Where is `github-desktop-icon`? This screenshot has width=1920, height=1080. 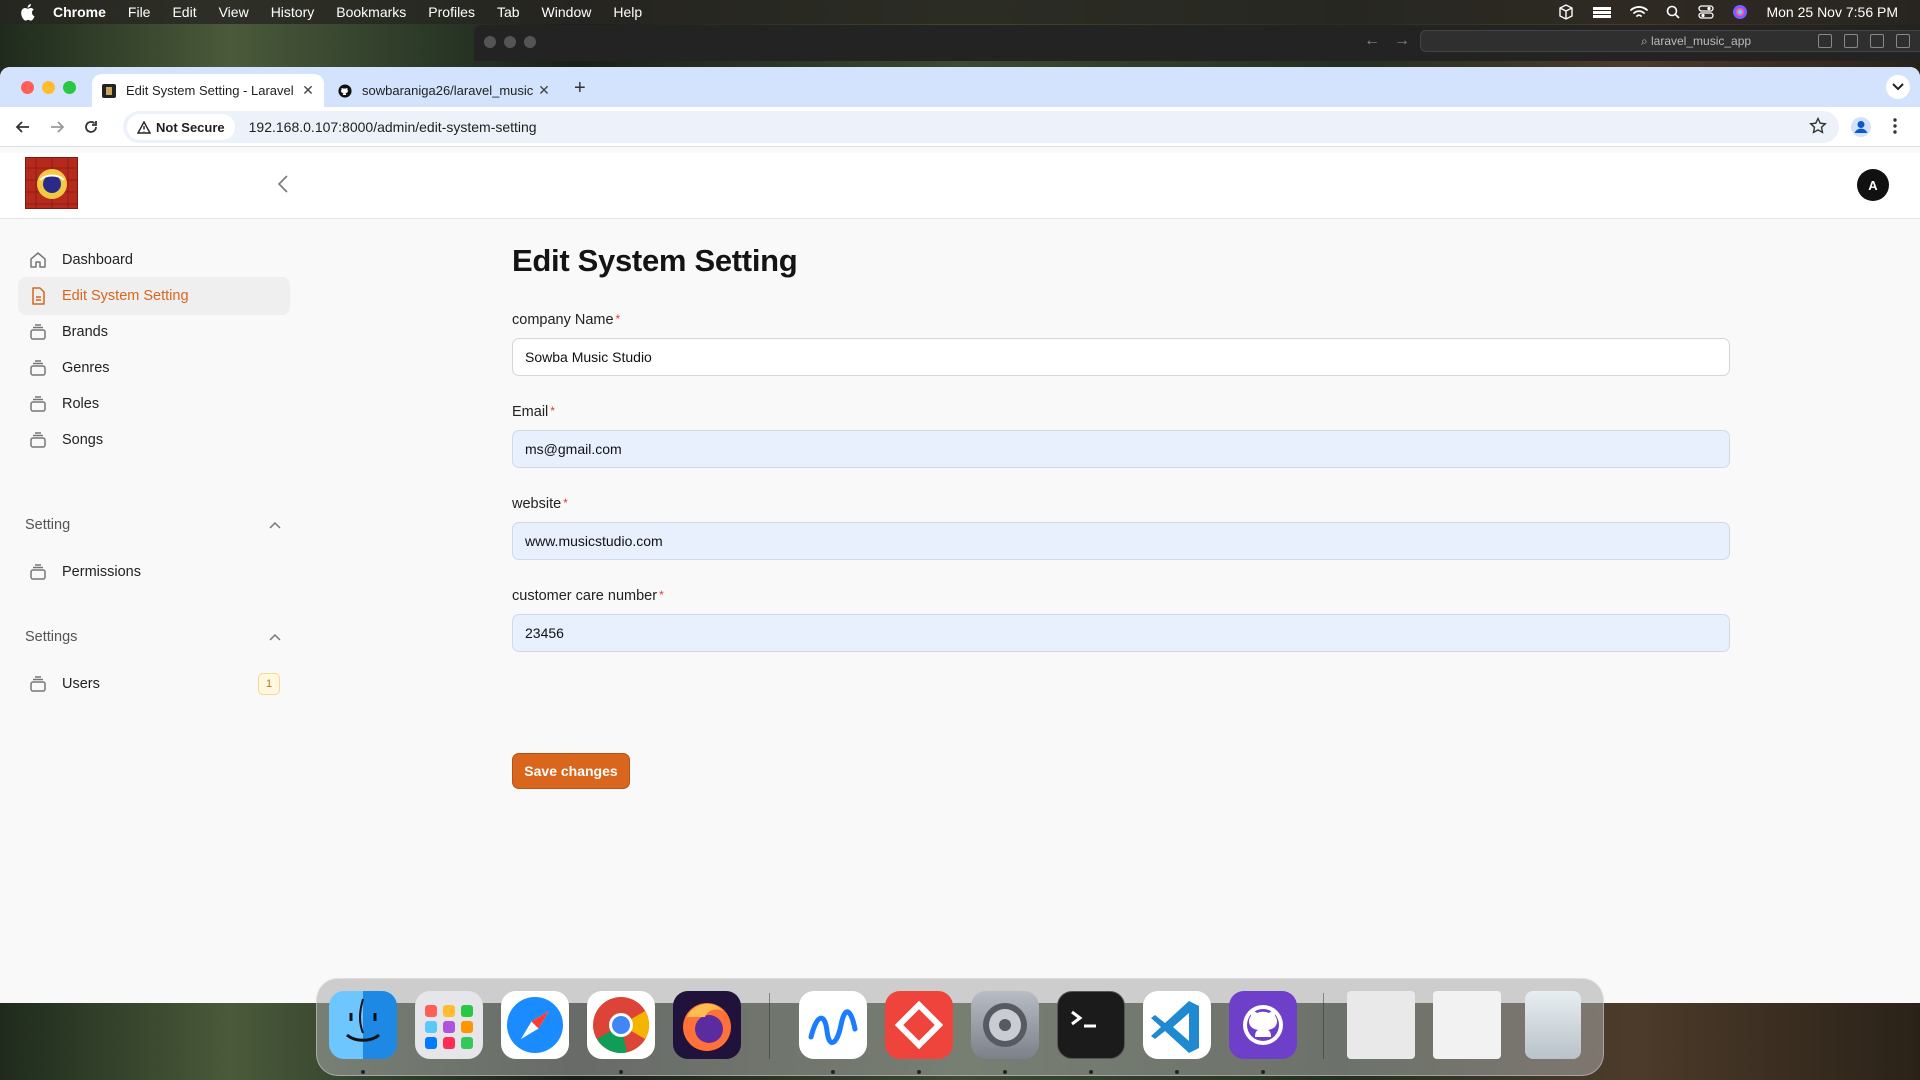 github-desktop-icon is located at coordinates (1263, 1025).